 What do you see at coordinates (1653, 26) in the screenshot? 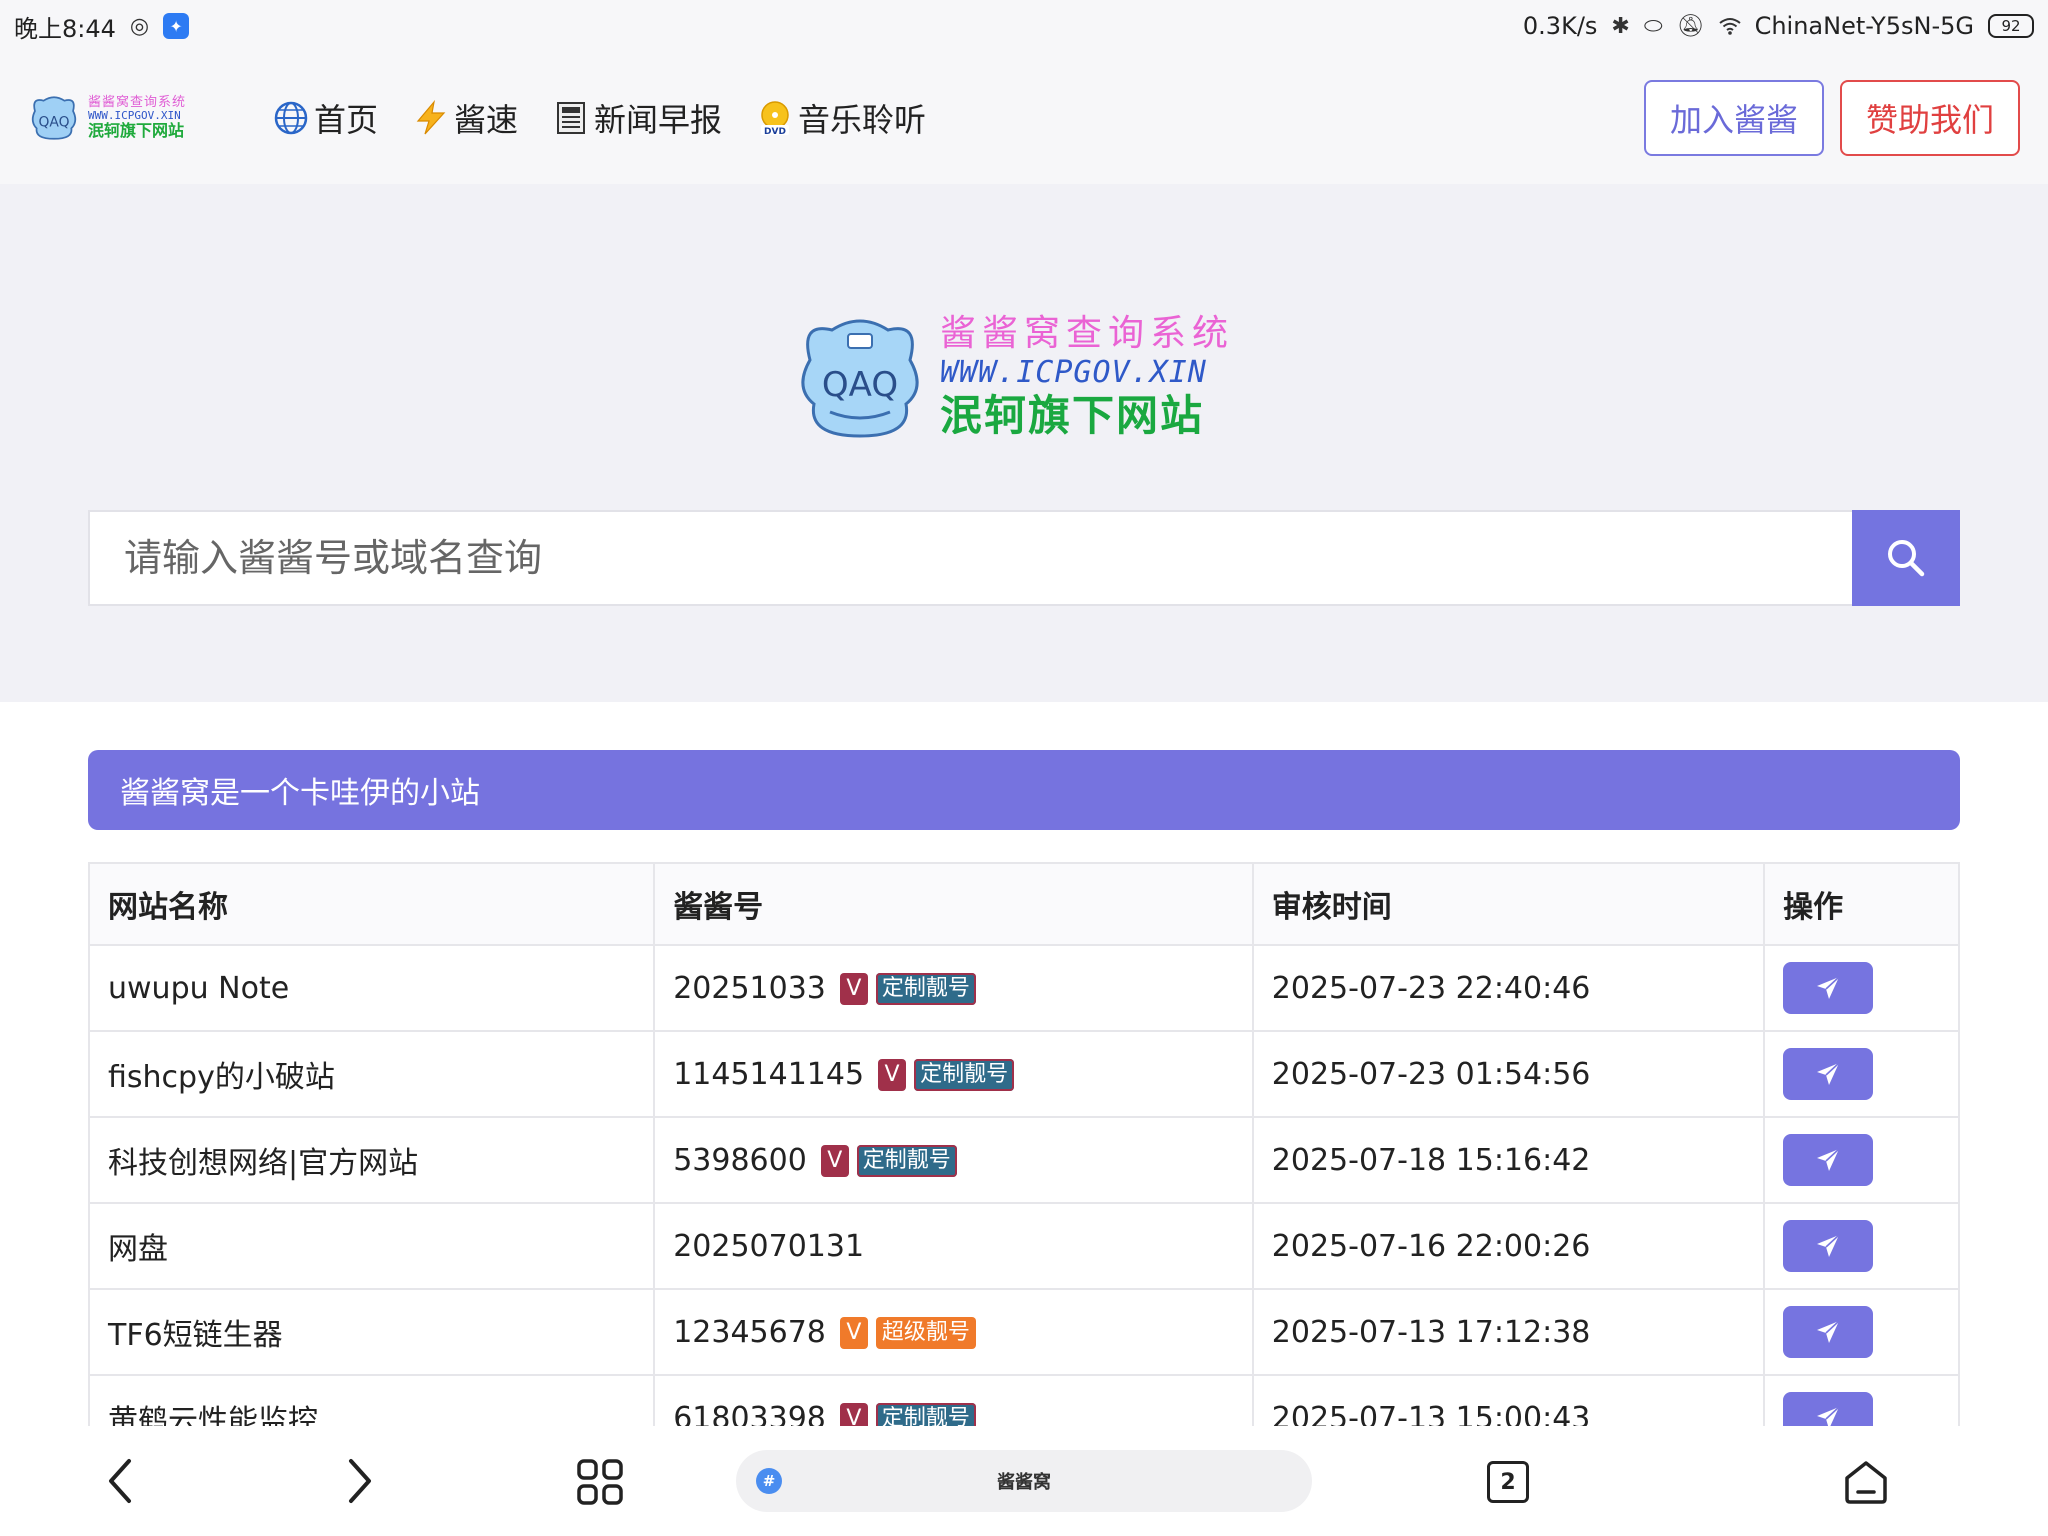
I see `toggle-icon: ⬭` at bounding box center [1653, 26].